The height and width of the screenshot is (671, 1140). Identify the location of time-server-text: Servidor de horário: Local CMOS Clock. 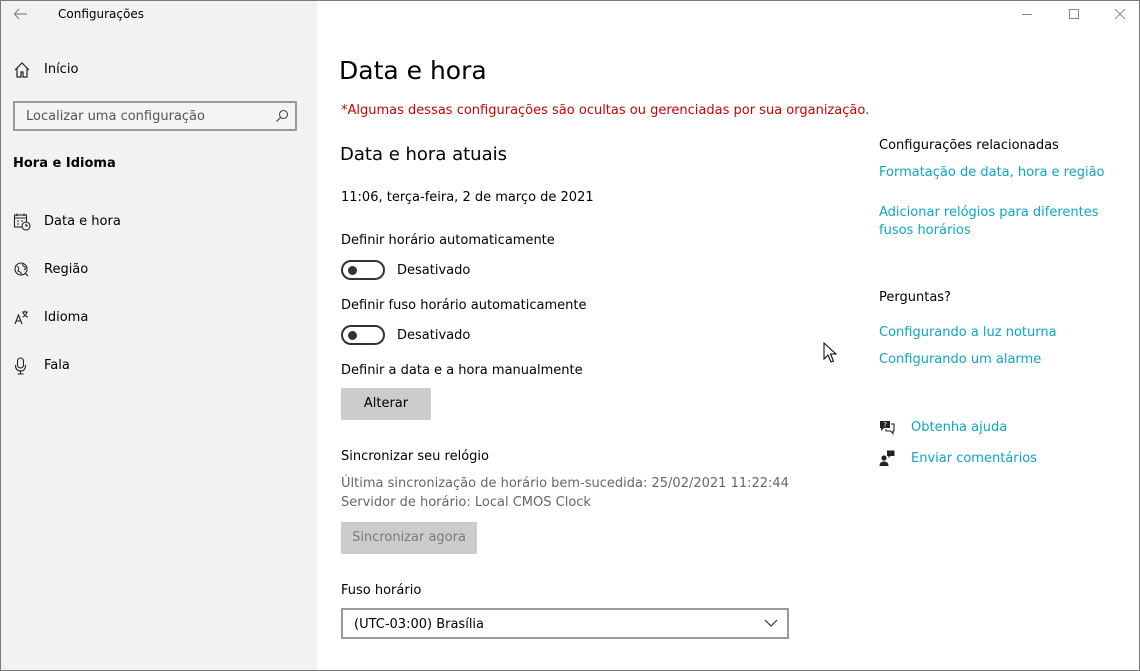
(466, 502).